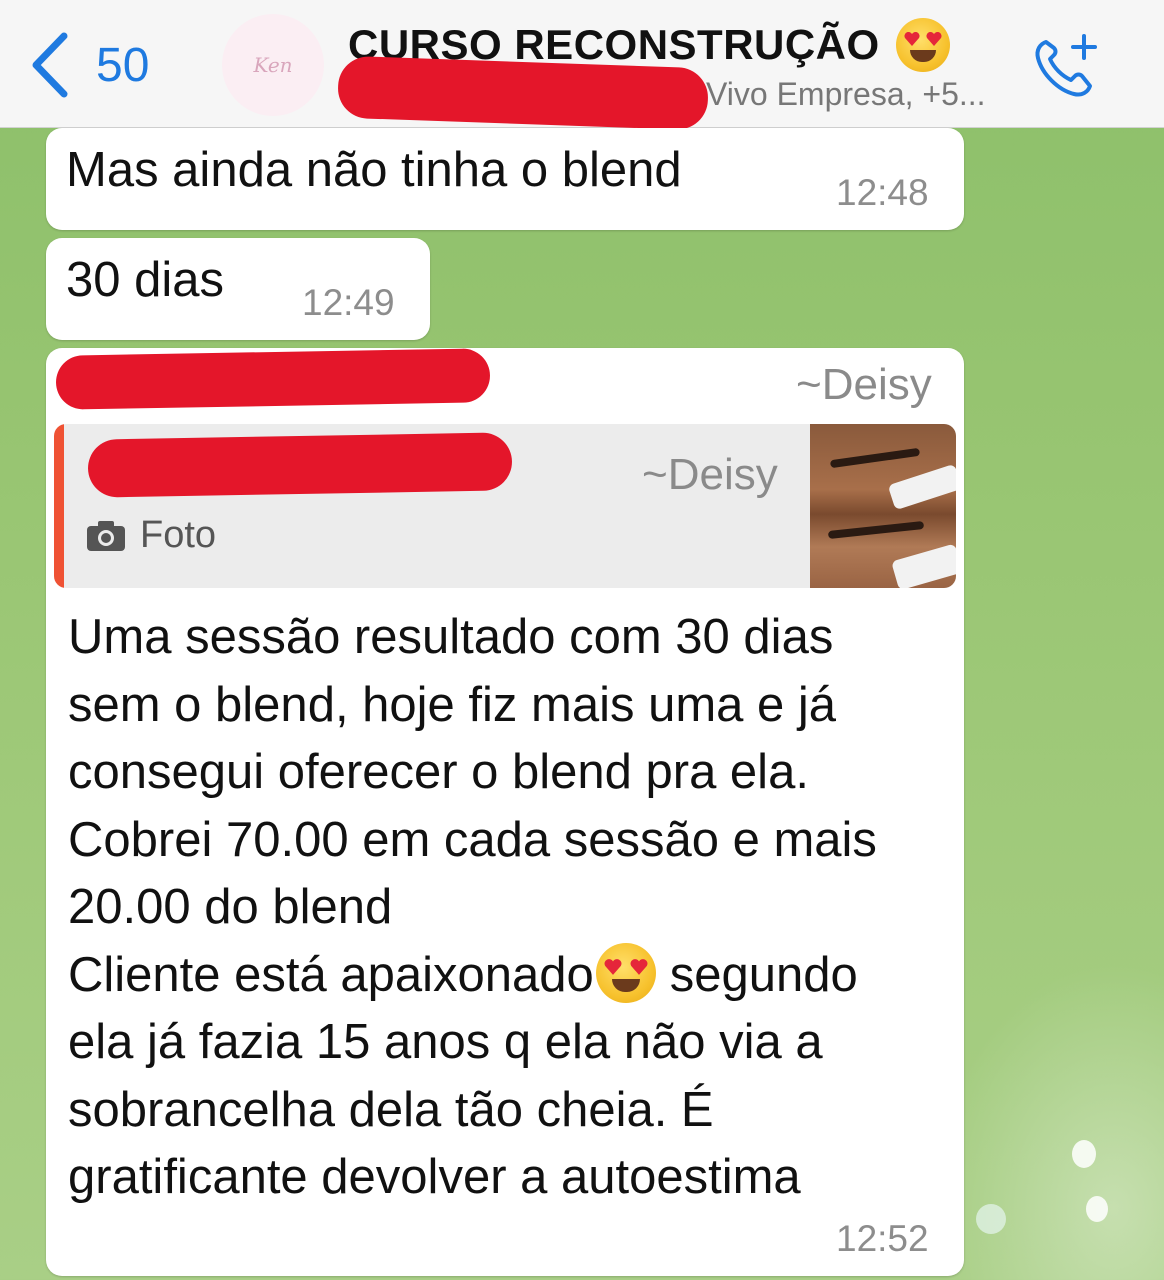  I want to click on back-button: 50, so click(105, 65).